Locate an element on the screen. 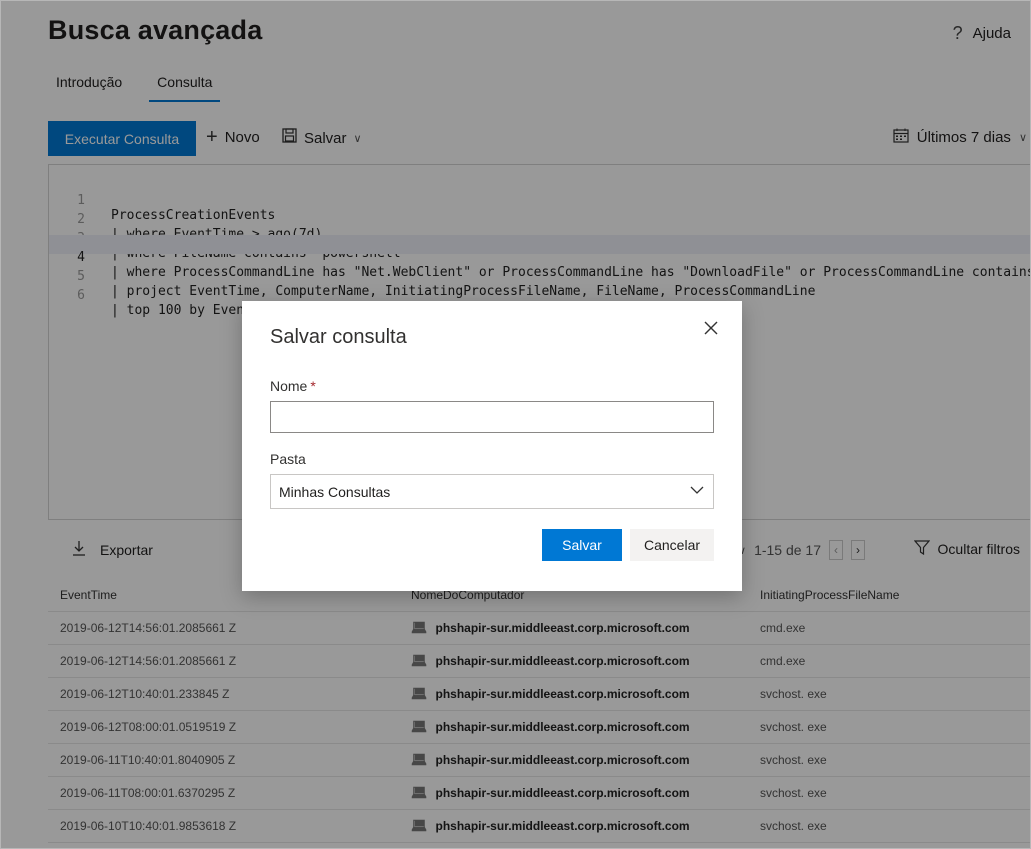 This screenshot has width=1031, height=849. folder-field-label: Pasta is located at coordinates (288, 459).